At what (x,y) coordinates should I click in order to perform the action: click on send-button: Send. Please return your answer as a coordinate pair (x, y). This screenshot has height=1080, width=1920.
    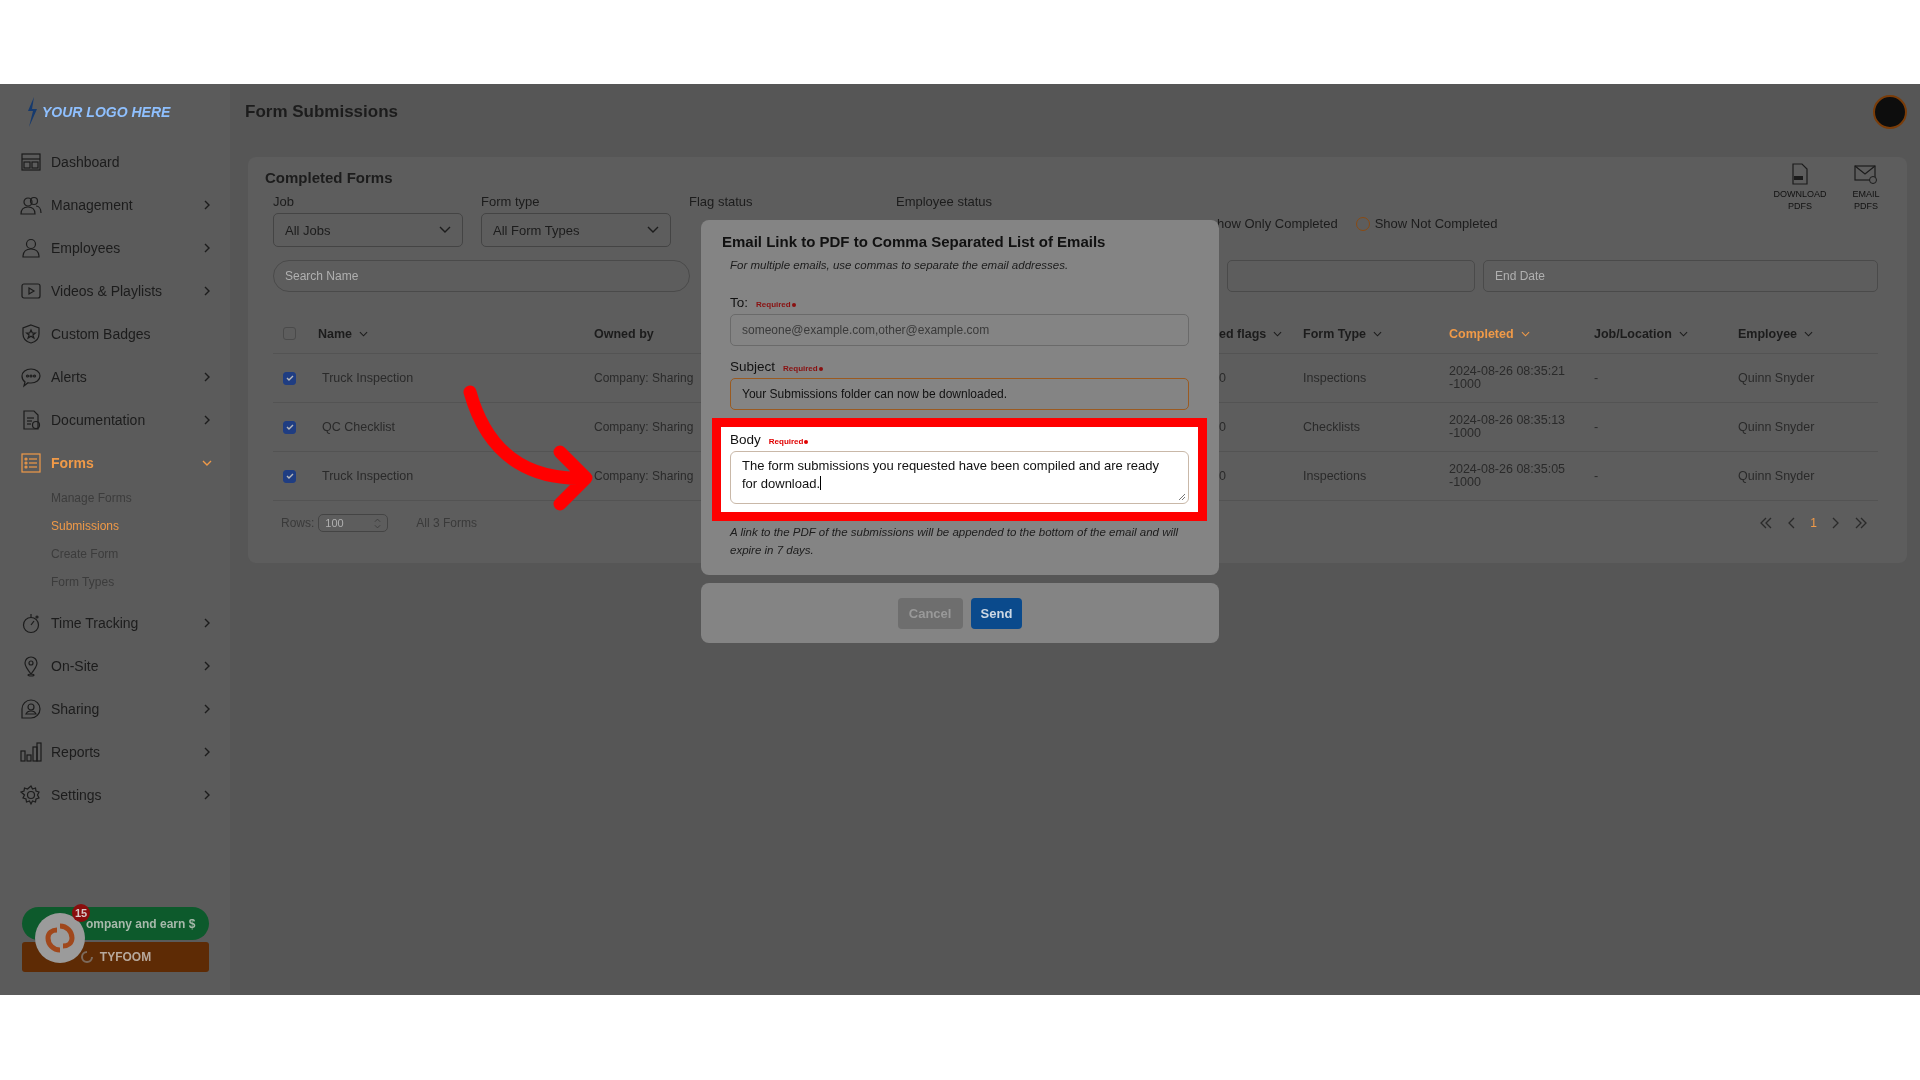
    Looking at the image, I should click on (996, 613).